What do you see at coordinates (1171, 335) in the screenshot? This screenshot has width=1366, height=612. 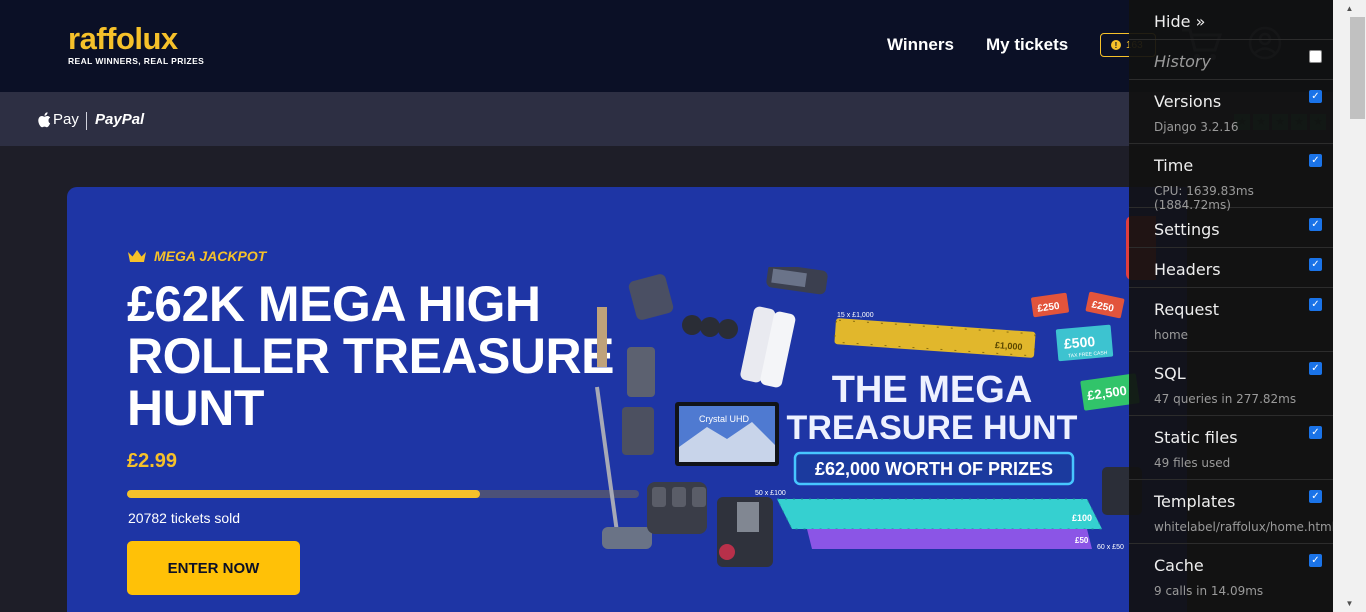 I see `debug-panel-subtitle: home` at bounding box center [1171, 335].